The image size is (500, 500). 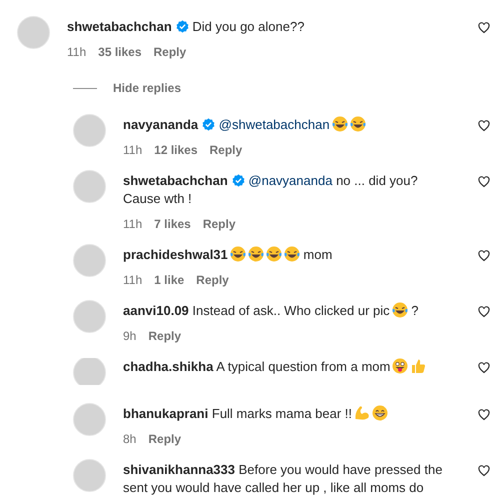 What do you see at coordinates (290, 180) in the screenshot?
I see `mention-link: @navyananda` at bounding box center [290, 180].